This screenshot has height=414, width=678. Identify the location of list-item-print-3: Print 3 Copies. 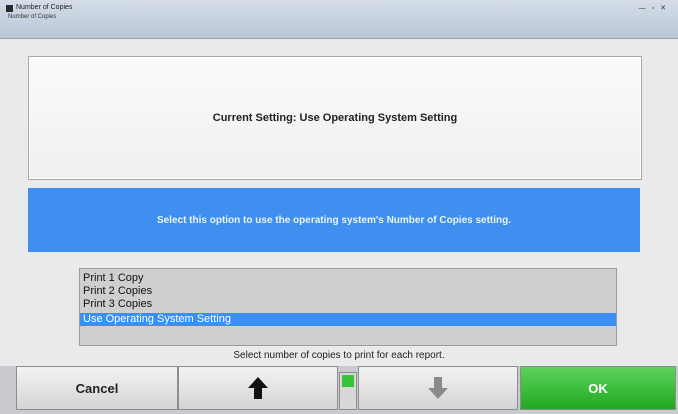
(348, 304).